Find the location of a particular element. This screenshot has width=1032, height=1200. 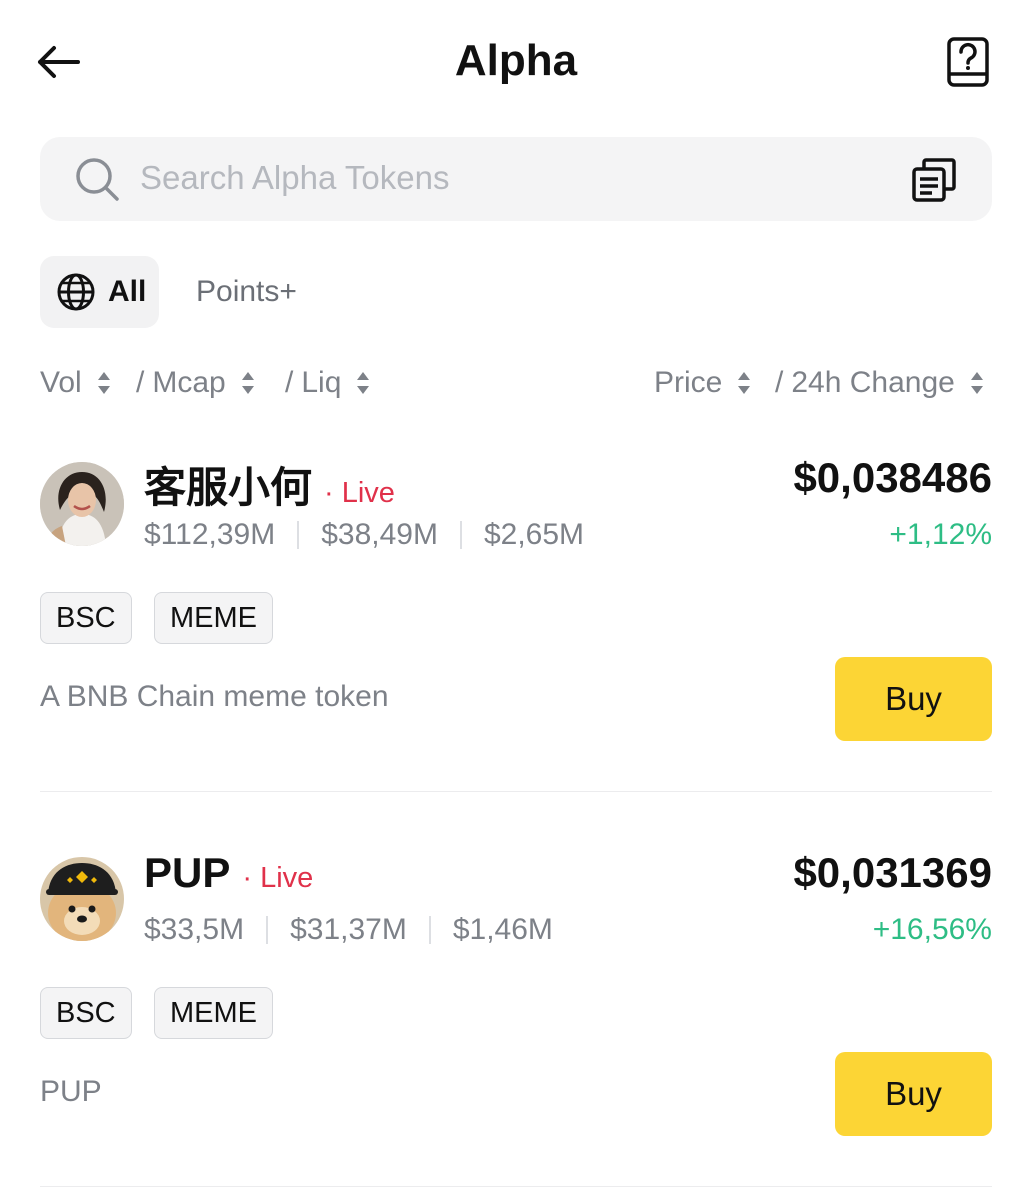

sort-24h-change: / 24h Change is located at coordinates (880, 383).